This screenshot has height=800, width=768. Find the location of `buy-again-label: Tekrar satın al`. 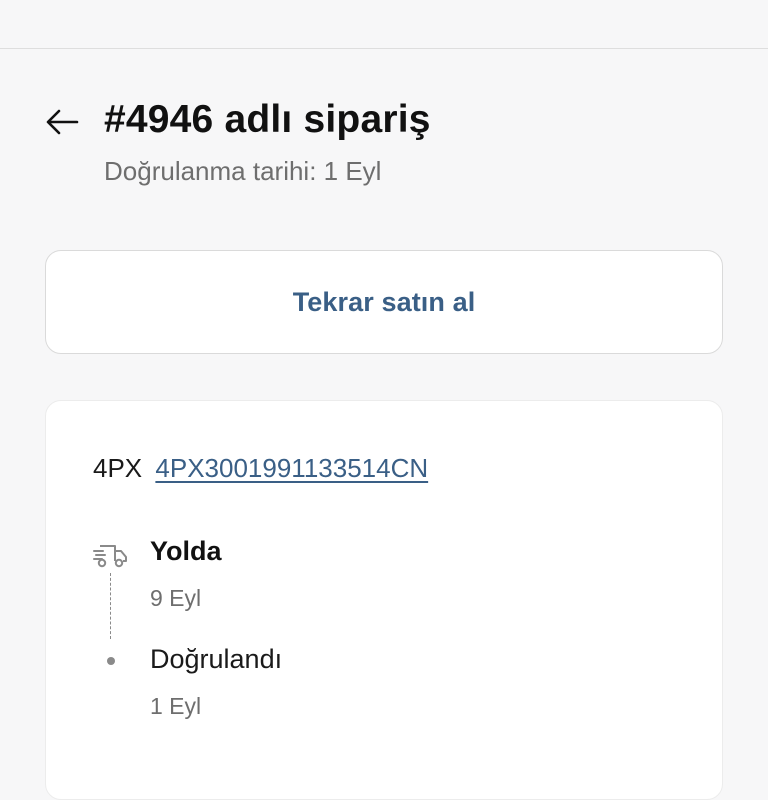

buy-again-label: Tekrar satın al is located at coordinates (384, 301).